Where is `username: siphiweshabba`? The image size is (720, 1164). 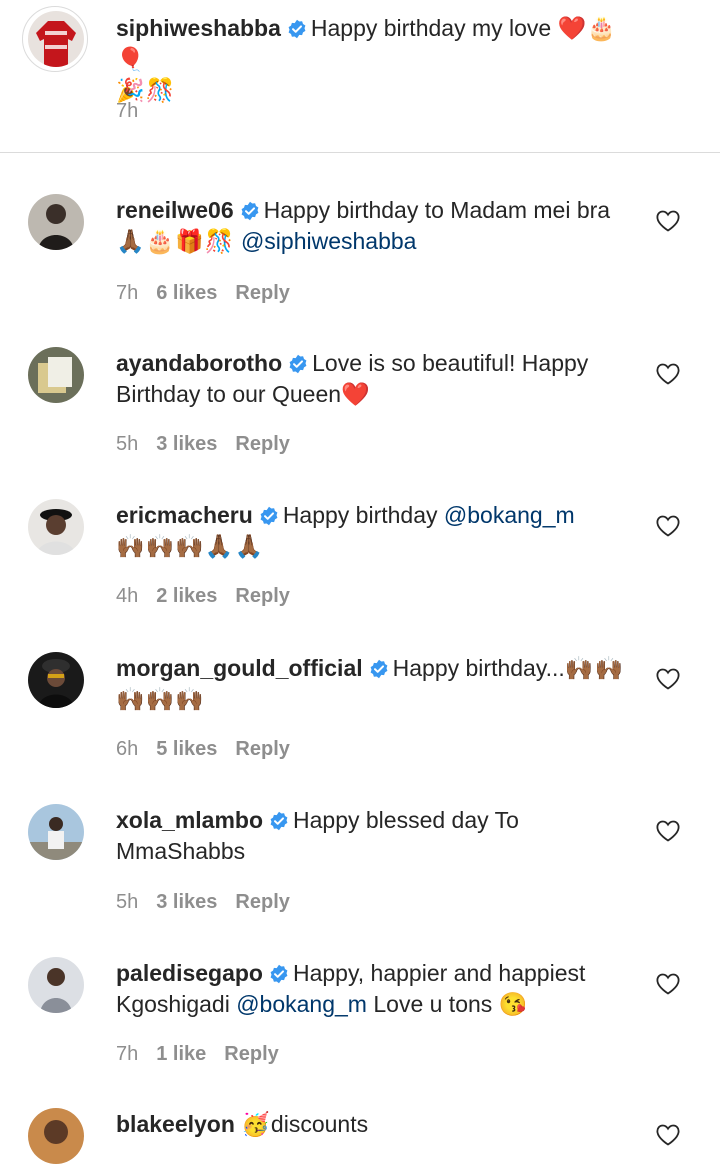
username: siphiweshabba is located at coordinates (198, 28).